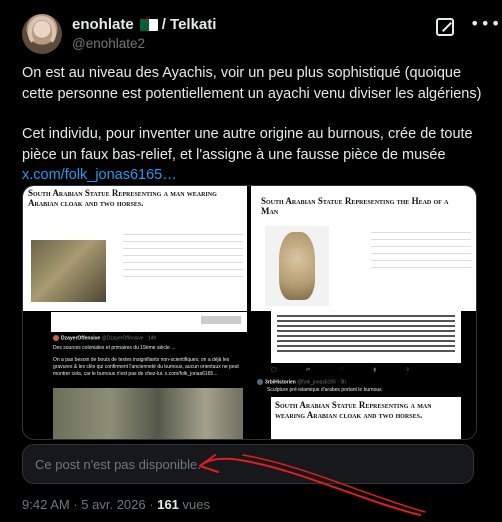  I want to click on tweet-header: enohlate / Telkati @enohlate2 •••, so click(261, 34).